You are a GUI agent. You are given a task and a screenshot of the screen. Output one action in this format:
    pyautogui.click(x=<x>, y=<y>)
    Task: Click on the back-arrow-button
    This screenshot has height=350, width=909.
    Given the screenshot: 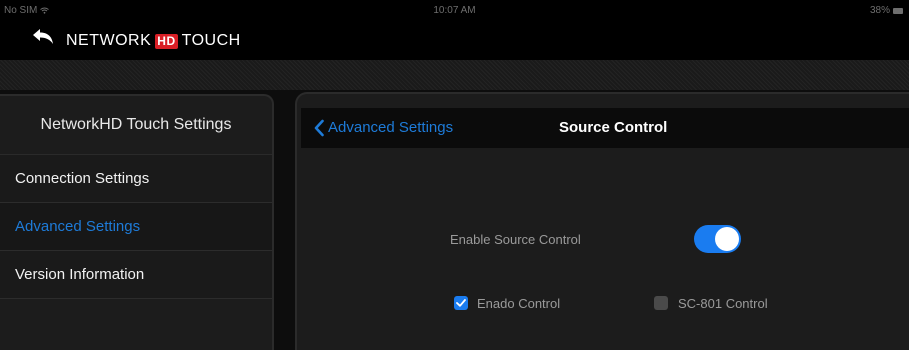 What is the action you would take?
    pyautogui.click(x=43, y=37)
    